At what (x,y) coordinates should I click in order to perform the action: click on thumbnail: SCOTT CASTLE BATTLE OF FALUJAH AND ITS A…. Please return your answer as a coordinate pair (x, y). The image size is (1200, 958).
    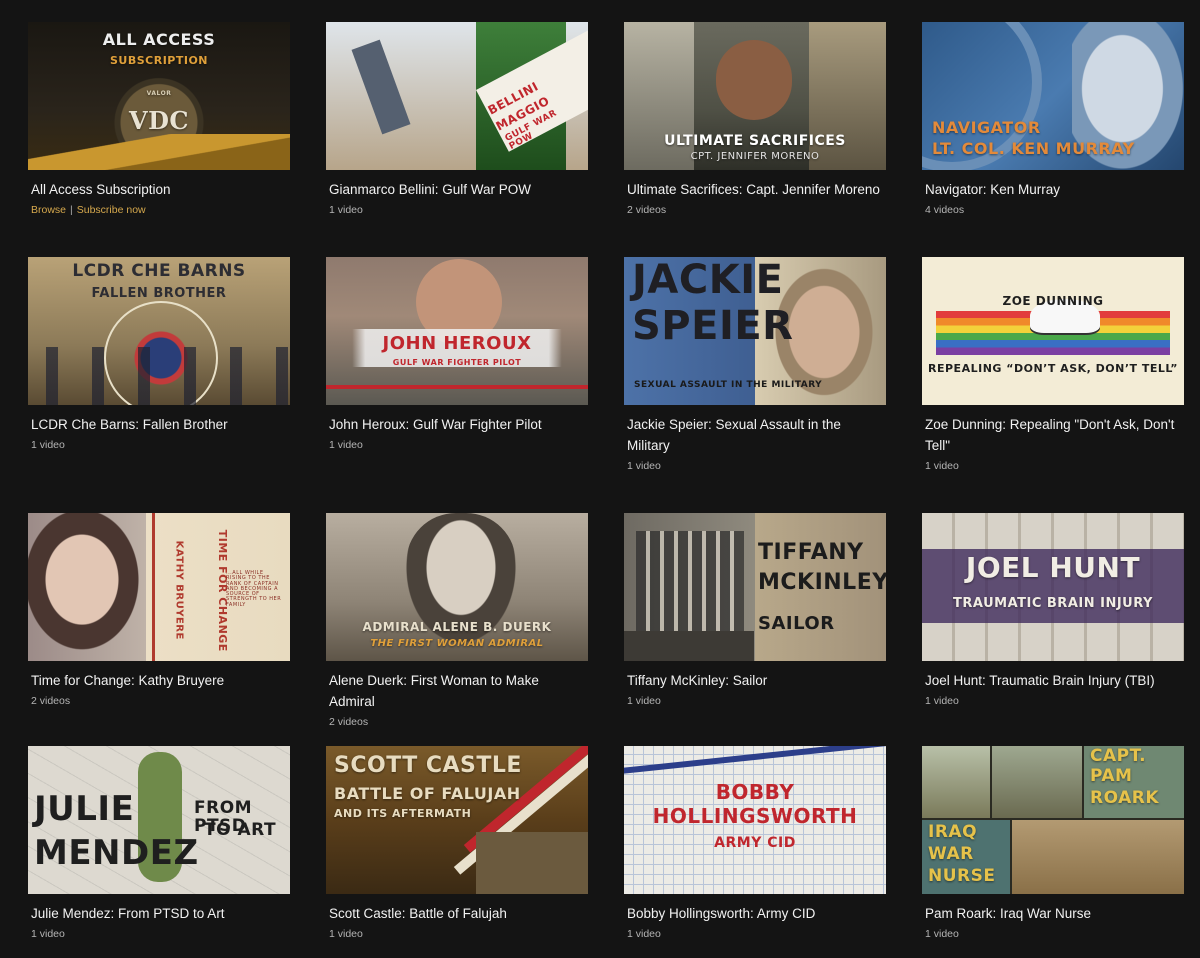
    Looking at the image, I should click on (457, 820).